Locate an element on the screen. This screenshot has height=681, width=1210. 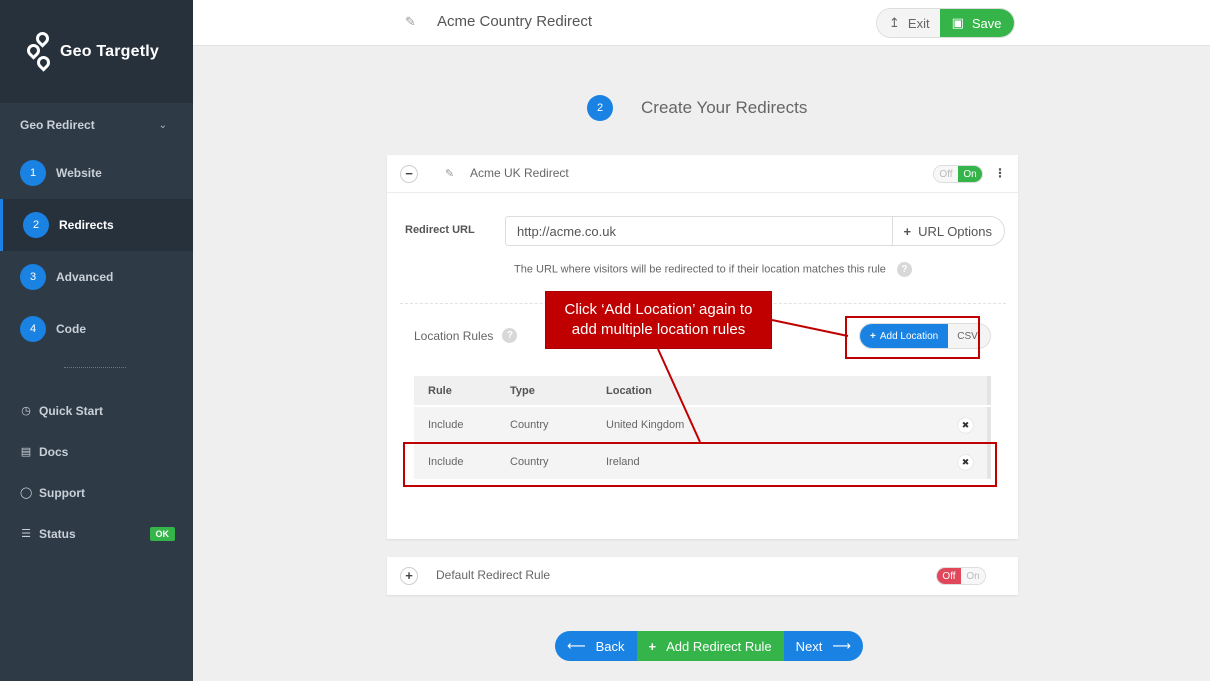
default-redirect-card: + Default Redirect Rule Off On is located at coordinates (702, 576).